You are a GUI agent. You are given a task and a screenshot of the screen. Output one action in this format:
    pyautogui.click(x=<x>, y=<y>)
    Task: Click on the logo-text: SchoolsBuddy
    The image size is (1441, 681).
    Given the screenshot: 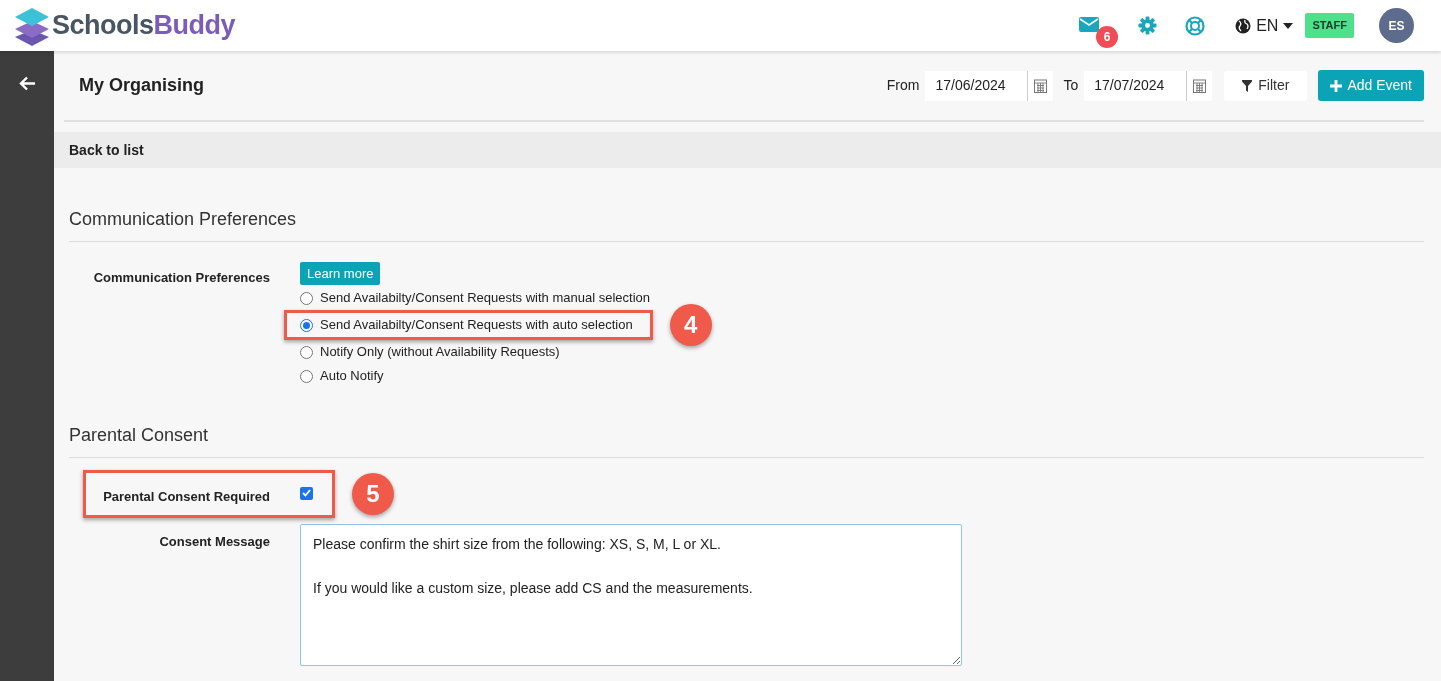 What is the action you would take?
    pyautogui.click(x=144, y=25)
    